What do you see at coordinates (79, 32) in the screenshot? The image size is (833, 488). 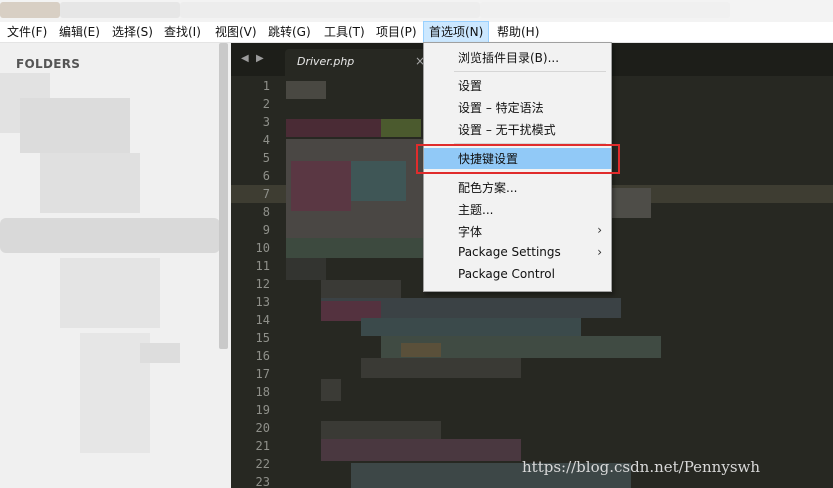 I see `menu-edit: 编辑(E)` at bounding box center [79, 32].